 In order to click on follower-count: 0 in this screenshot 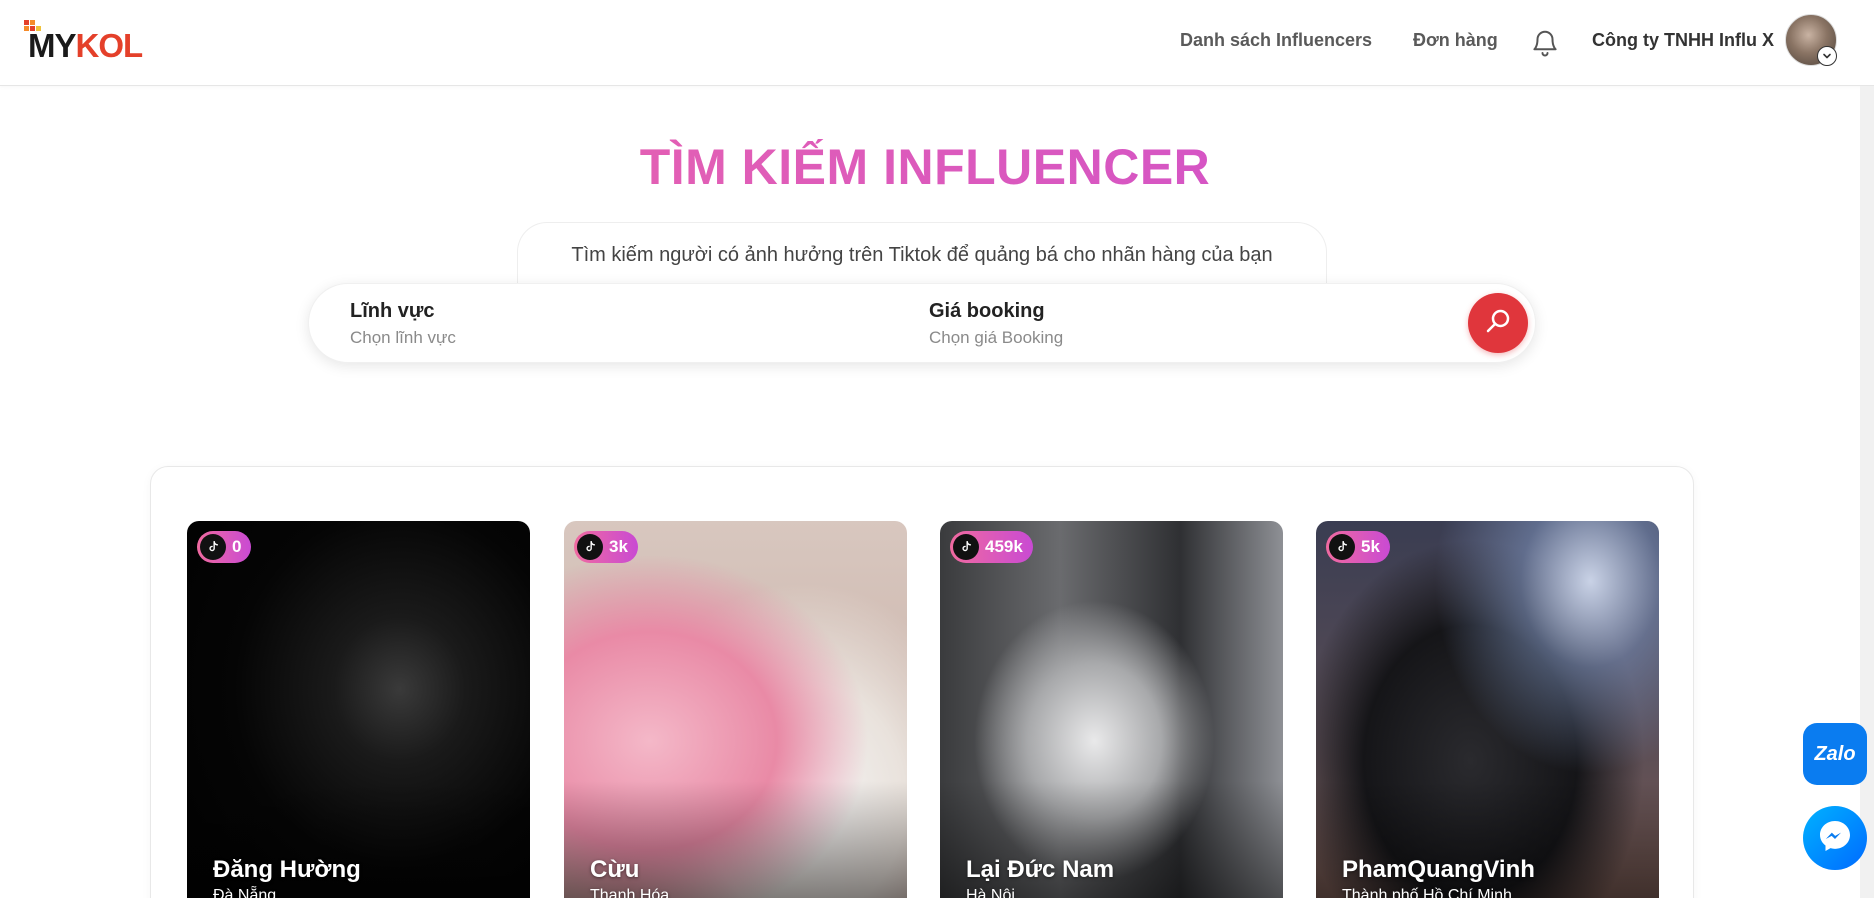, I will do `click(237, 546)`.